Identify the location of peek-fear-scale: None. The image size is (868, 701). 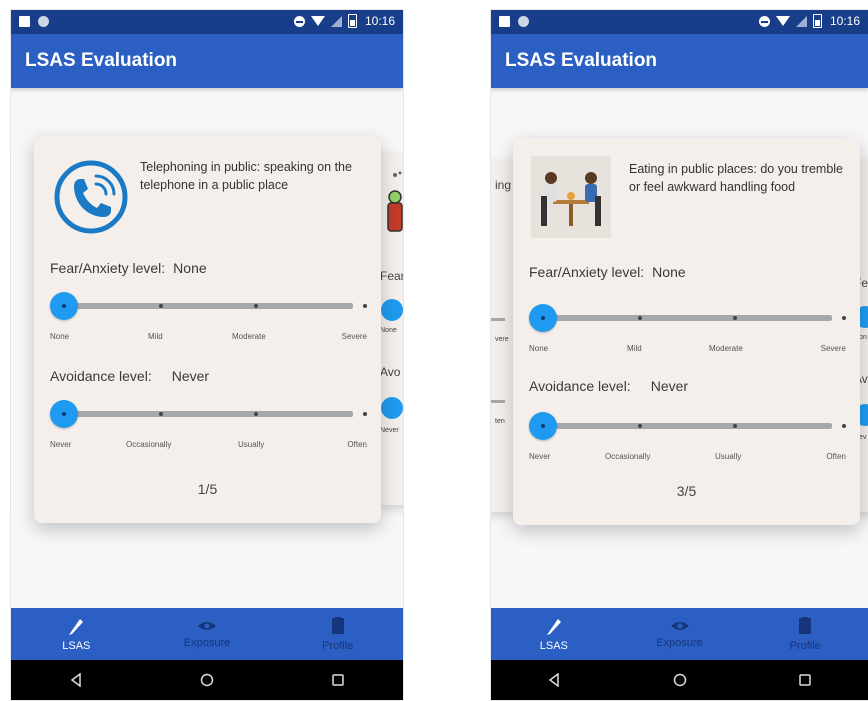
(388, 330).